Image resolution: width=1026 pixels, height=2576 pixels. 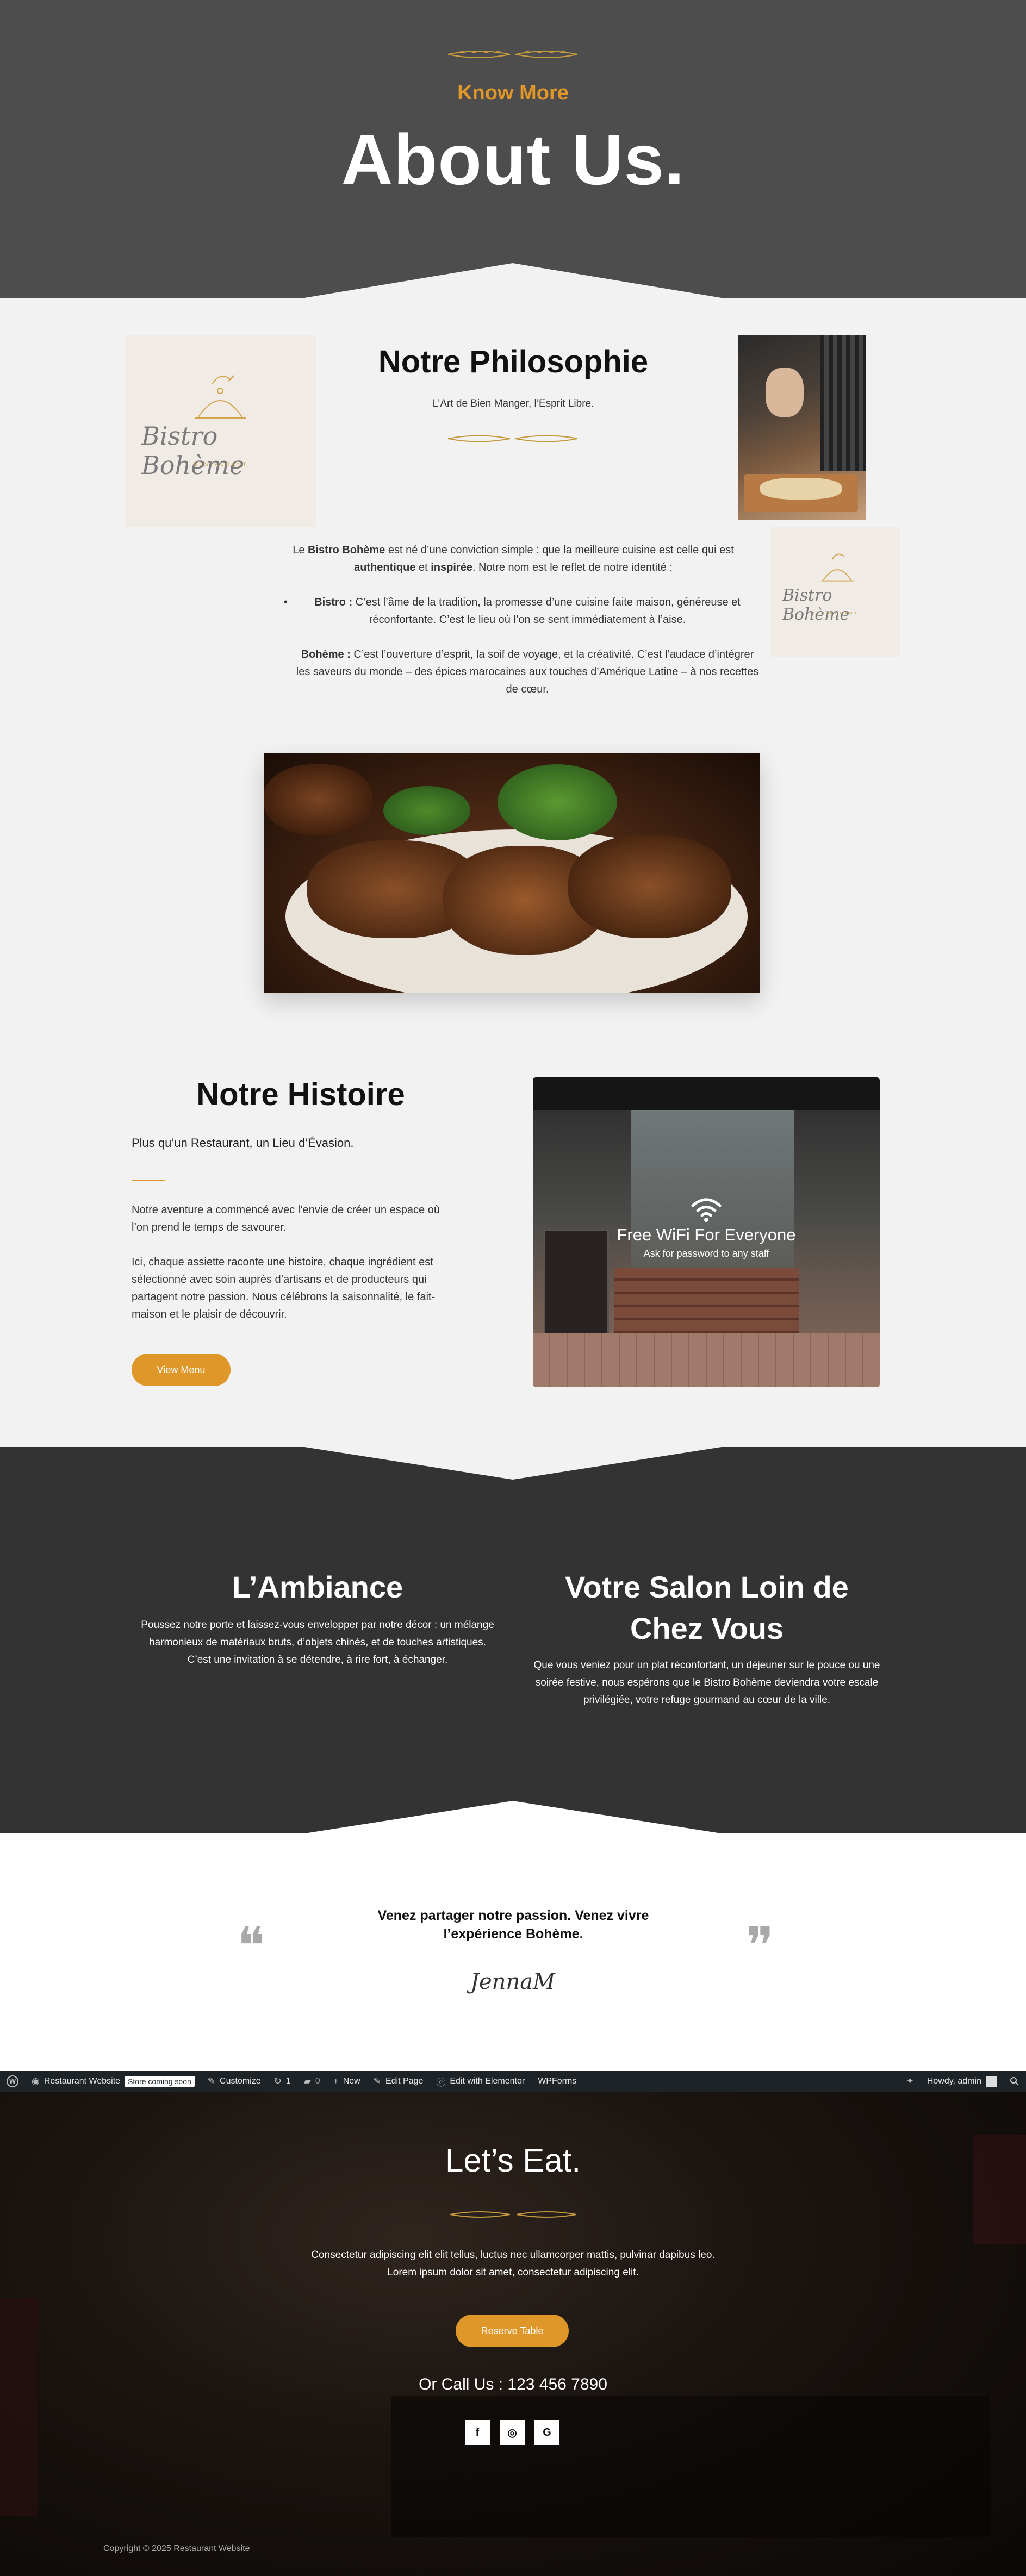 I want to click on bistro-logo-small: Bistro Bohème RESTAURANT, so click(x=835, y=592).